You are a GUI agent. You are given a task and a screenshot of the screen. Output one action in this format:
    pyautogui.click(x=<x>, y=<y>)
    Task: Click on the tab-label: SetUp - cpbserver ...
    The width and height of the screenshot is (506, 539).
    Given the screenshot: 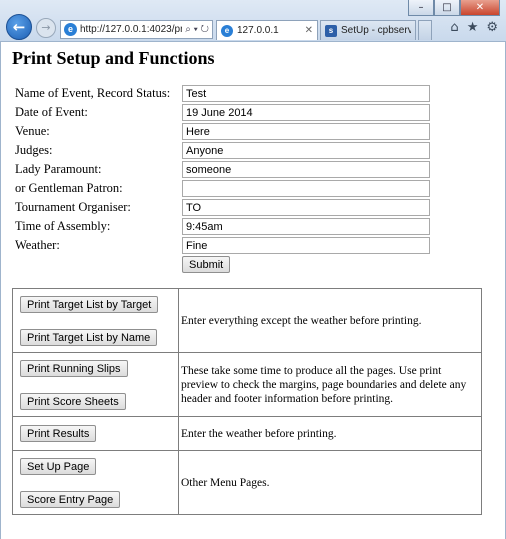 What is the action you would take?
    pyautogui.click(x=376, y=30)
    